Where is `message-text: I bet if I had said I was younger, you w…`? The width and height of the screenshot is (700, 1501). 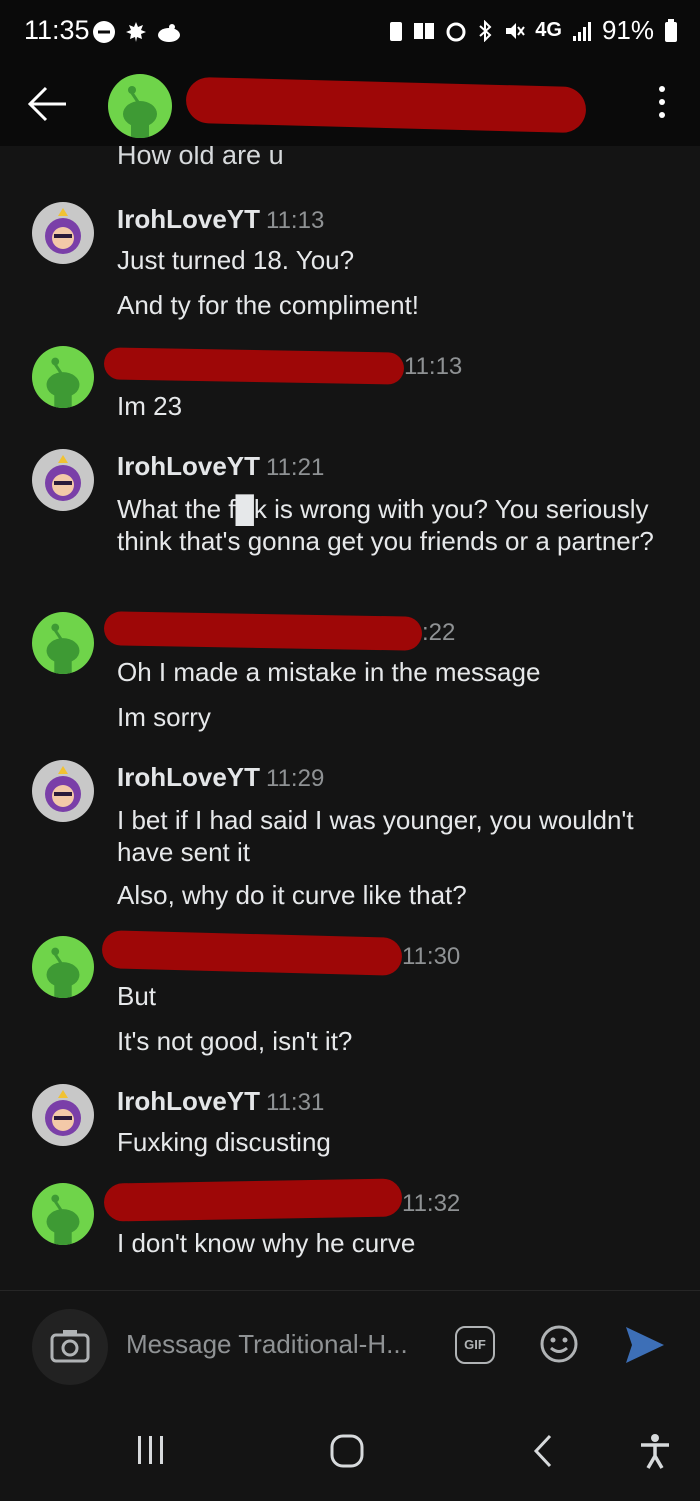 message-text: I bet if I had said I was younger, you w… is located at coordinates (375, 836).